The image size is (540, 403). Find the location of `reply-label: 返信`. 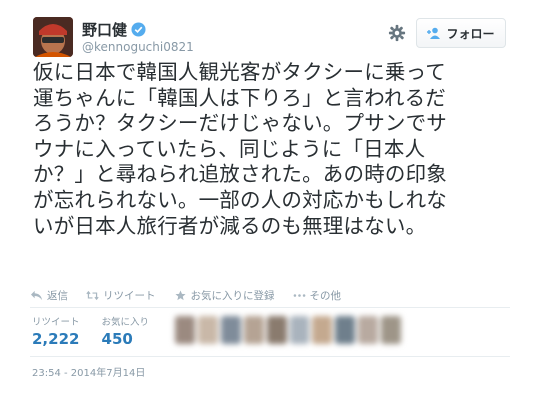

reply-label: 返信 is located at coordinates (57, 296).